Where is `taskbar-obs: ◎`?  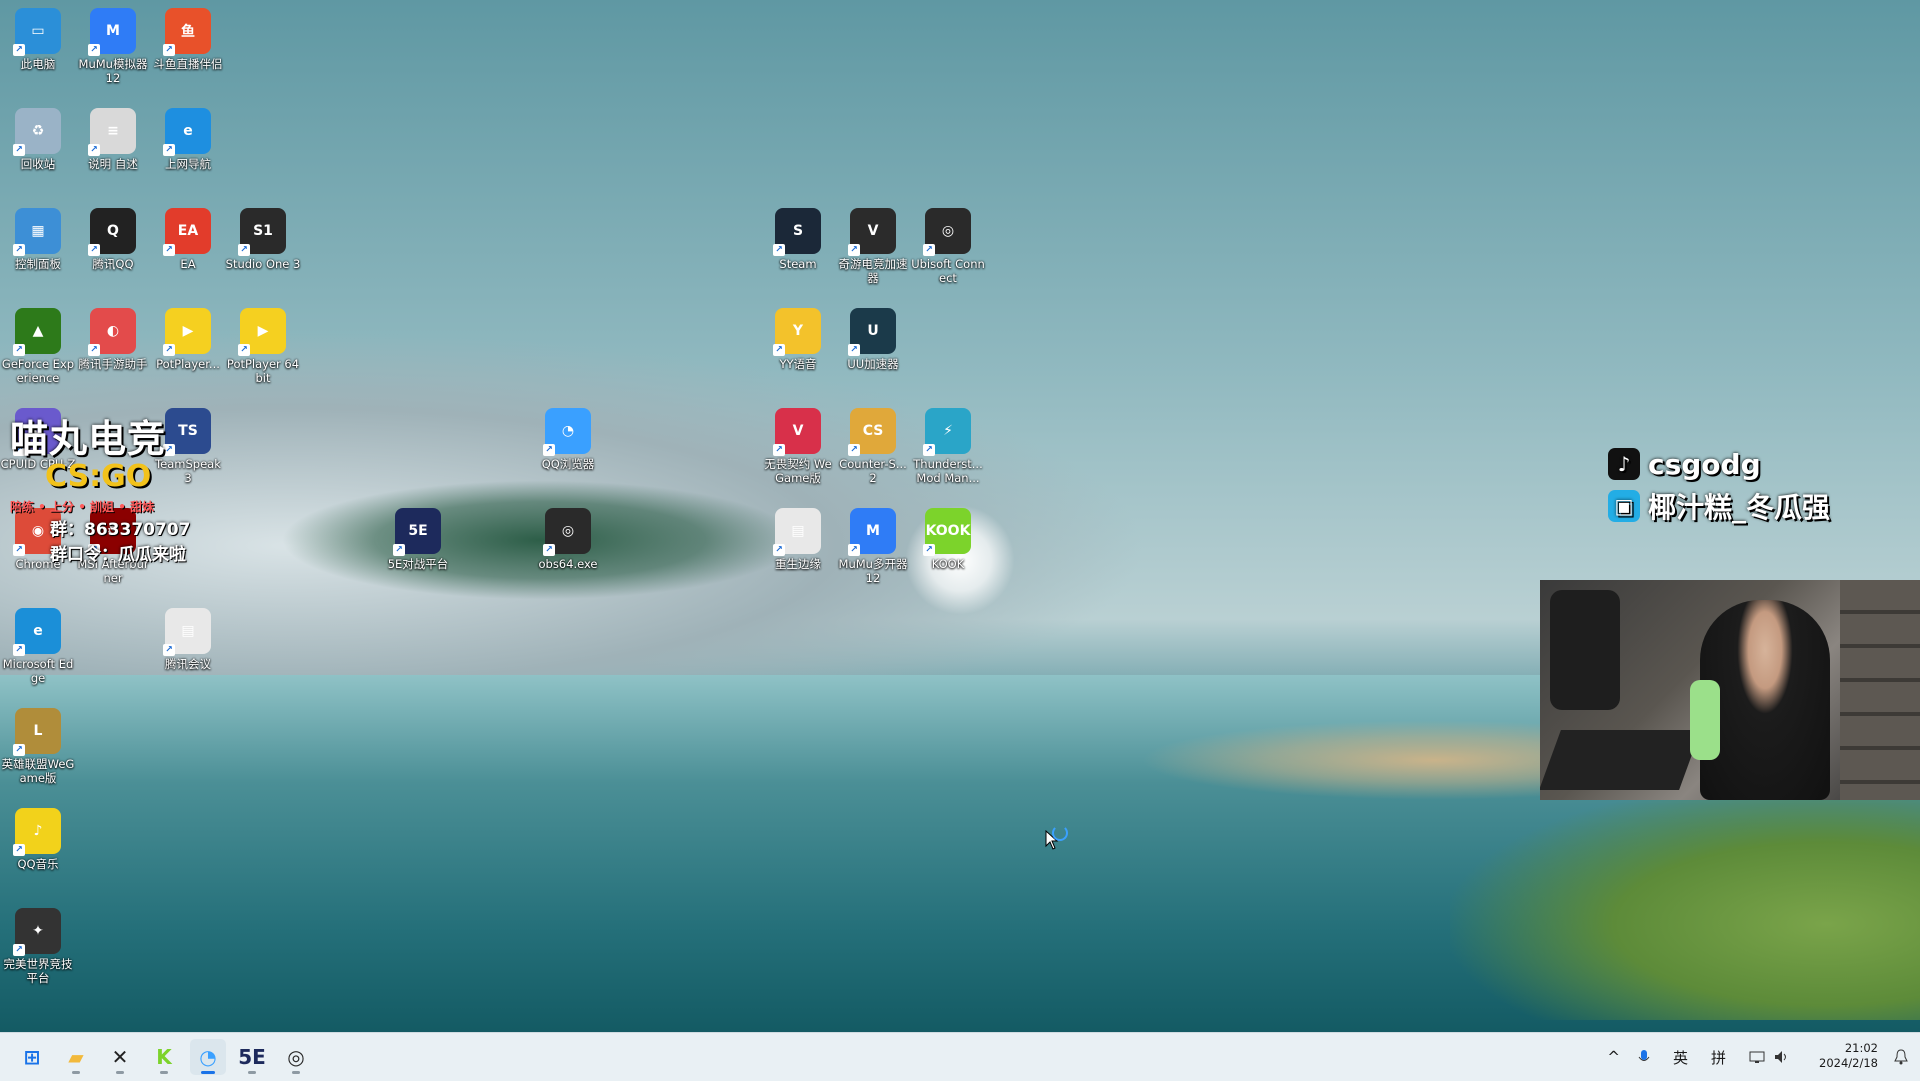 taskbar-obs: ◎ is located at coordinates (296, 1057).